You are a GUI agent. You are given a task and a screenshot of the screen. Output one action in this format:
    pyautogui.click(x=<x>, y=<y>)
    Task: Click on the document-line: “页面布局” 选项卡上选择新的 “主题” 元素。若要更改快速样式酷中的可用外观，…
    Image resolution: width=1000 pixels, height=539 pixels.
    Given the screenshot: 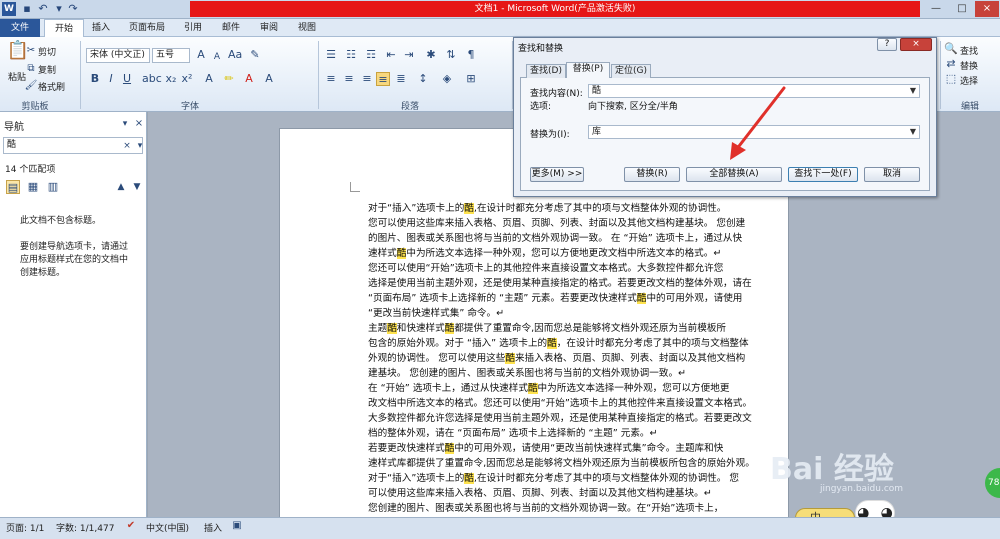 What is the action you would take?
    pyautogui.click(x=578, y=298)
    